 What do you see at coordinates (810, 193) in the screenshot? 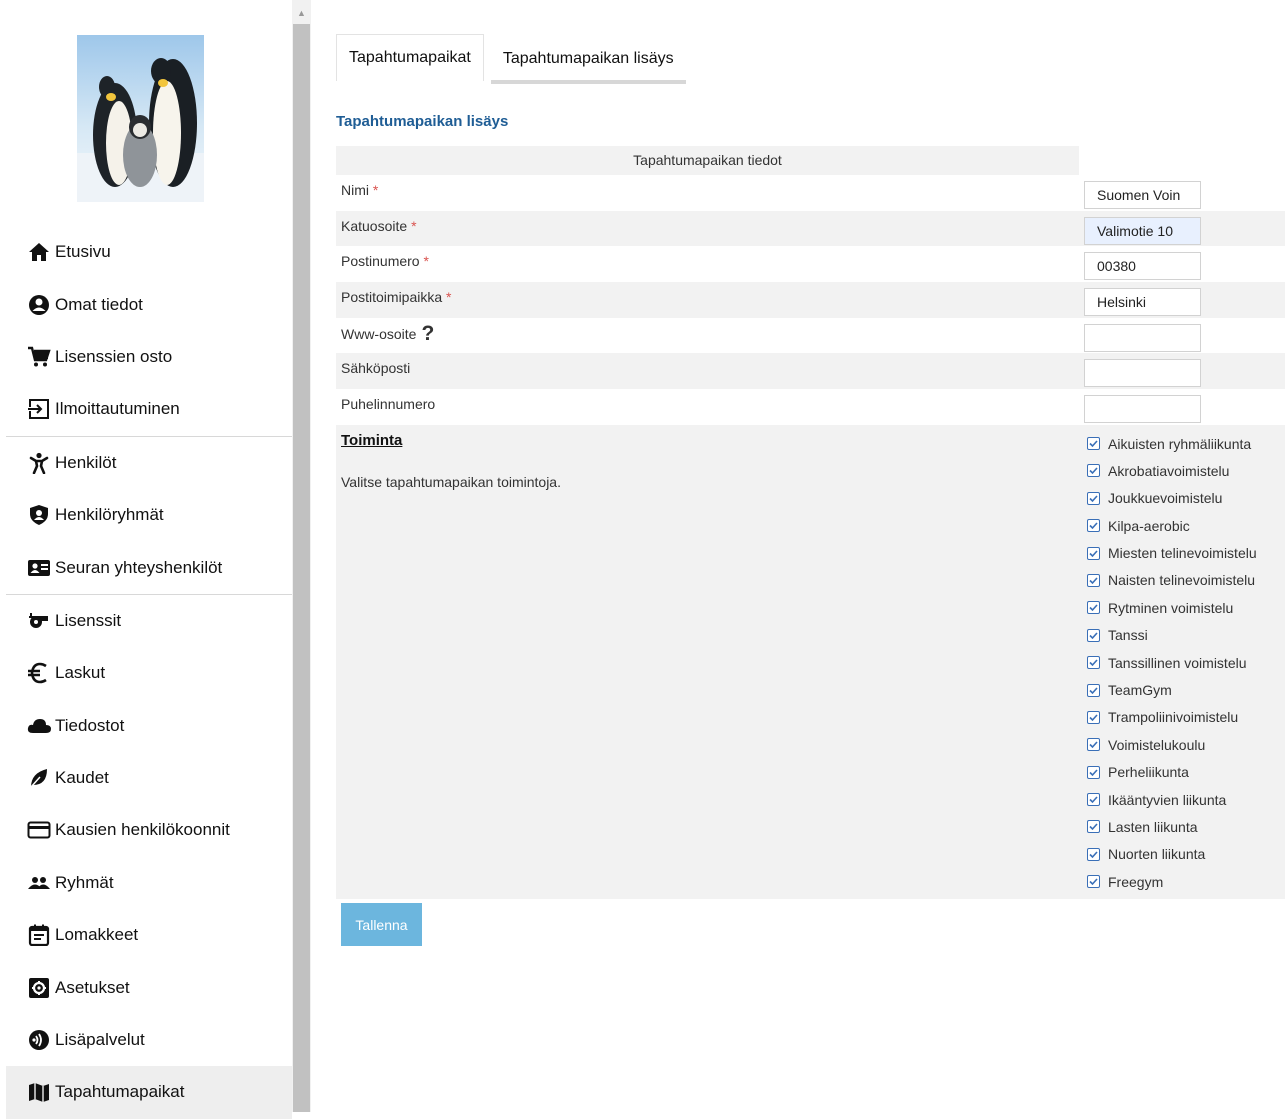
I see `form-row-nimi: Nimi *` at bounding box center [810, 193].